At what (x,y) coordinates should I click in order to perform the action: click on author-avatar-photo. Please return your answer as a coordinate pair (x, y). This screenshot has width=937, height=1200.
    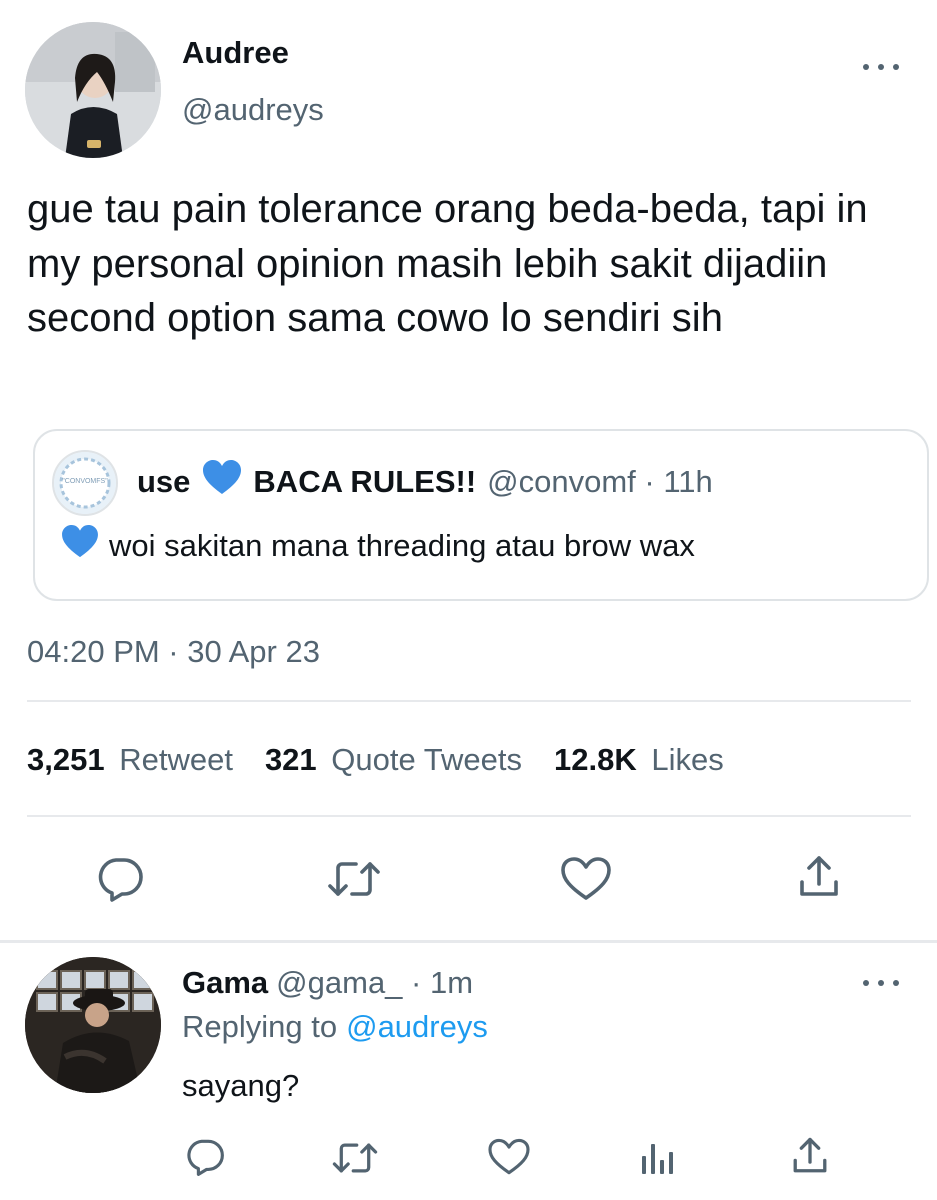
    Looking at the image, I should click on (93, 90).